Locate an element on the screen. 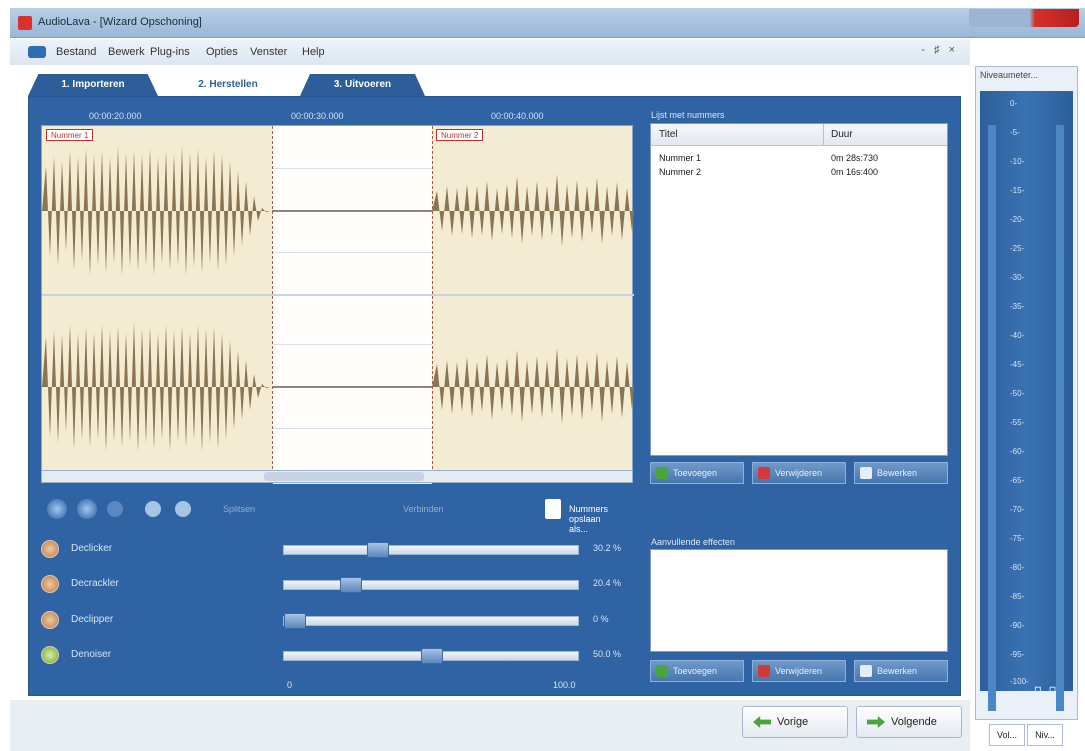  meter-tick: -65- is located at coordinates (1017, 480).